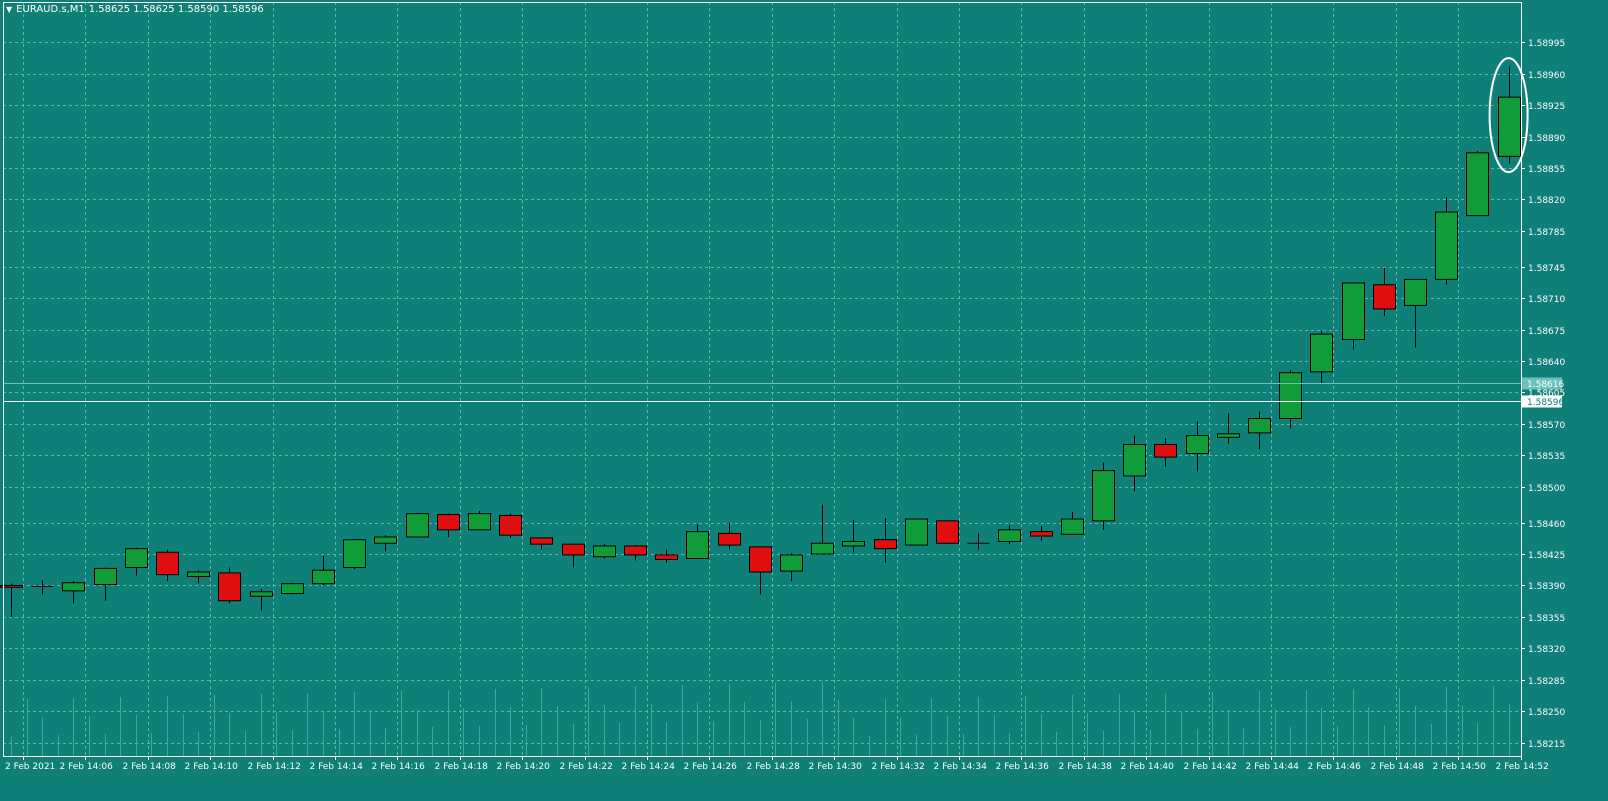  What do you see at coordinates (1546, 363) in the screenshot?
I see `y-tick-label: 1.58640` at bounding box center [1546, 363].